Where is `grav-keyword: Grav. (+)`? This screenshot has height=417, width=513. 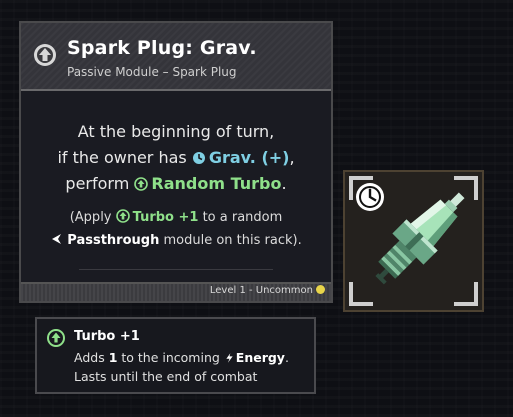
grav-keyword: Grav. (+) is located at coordinates (240, 157).